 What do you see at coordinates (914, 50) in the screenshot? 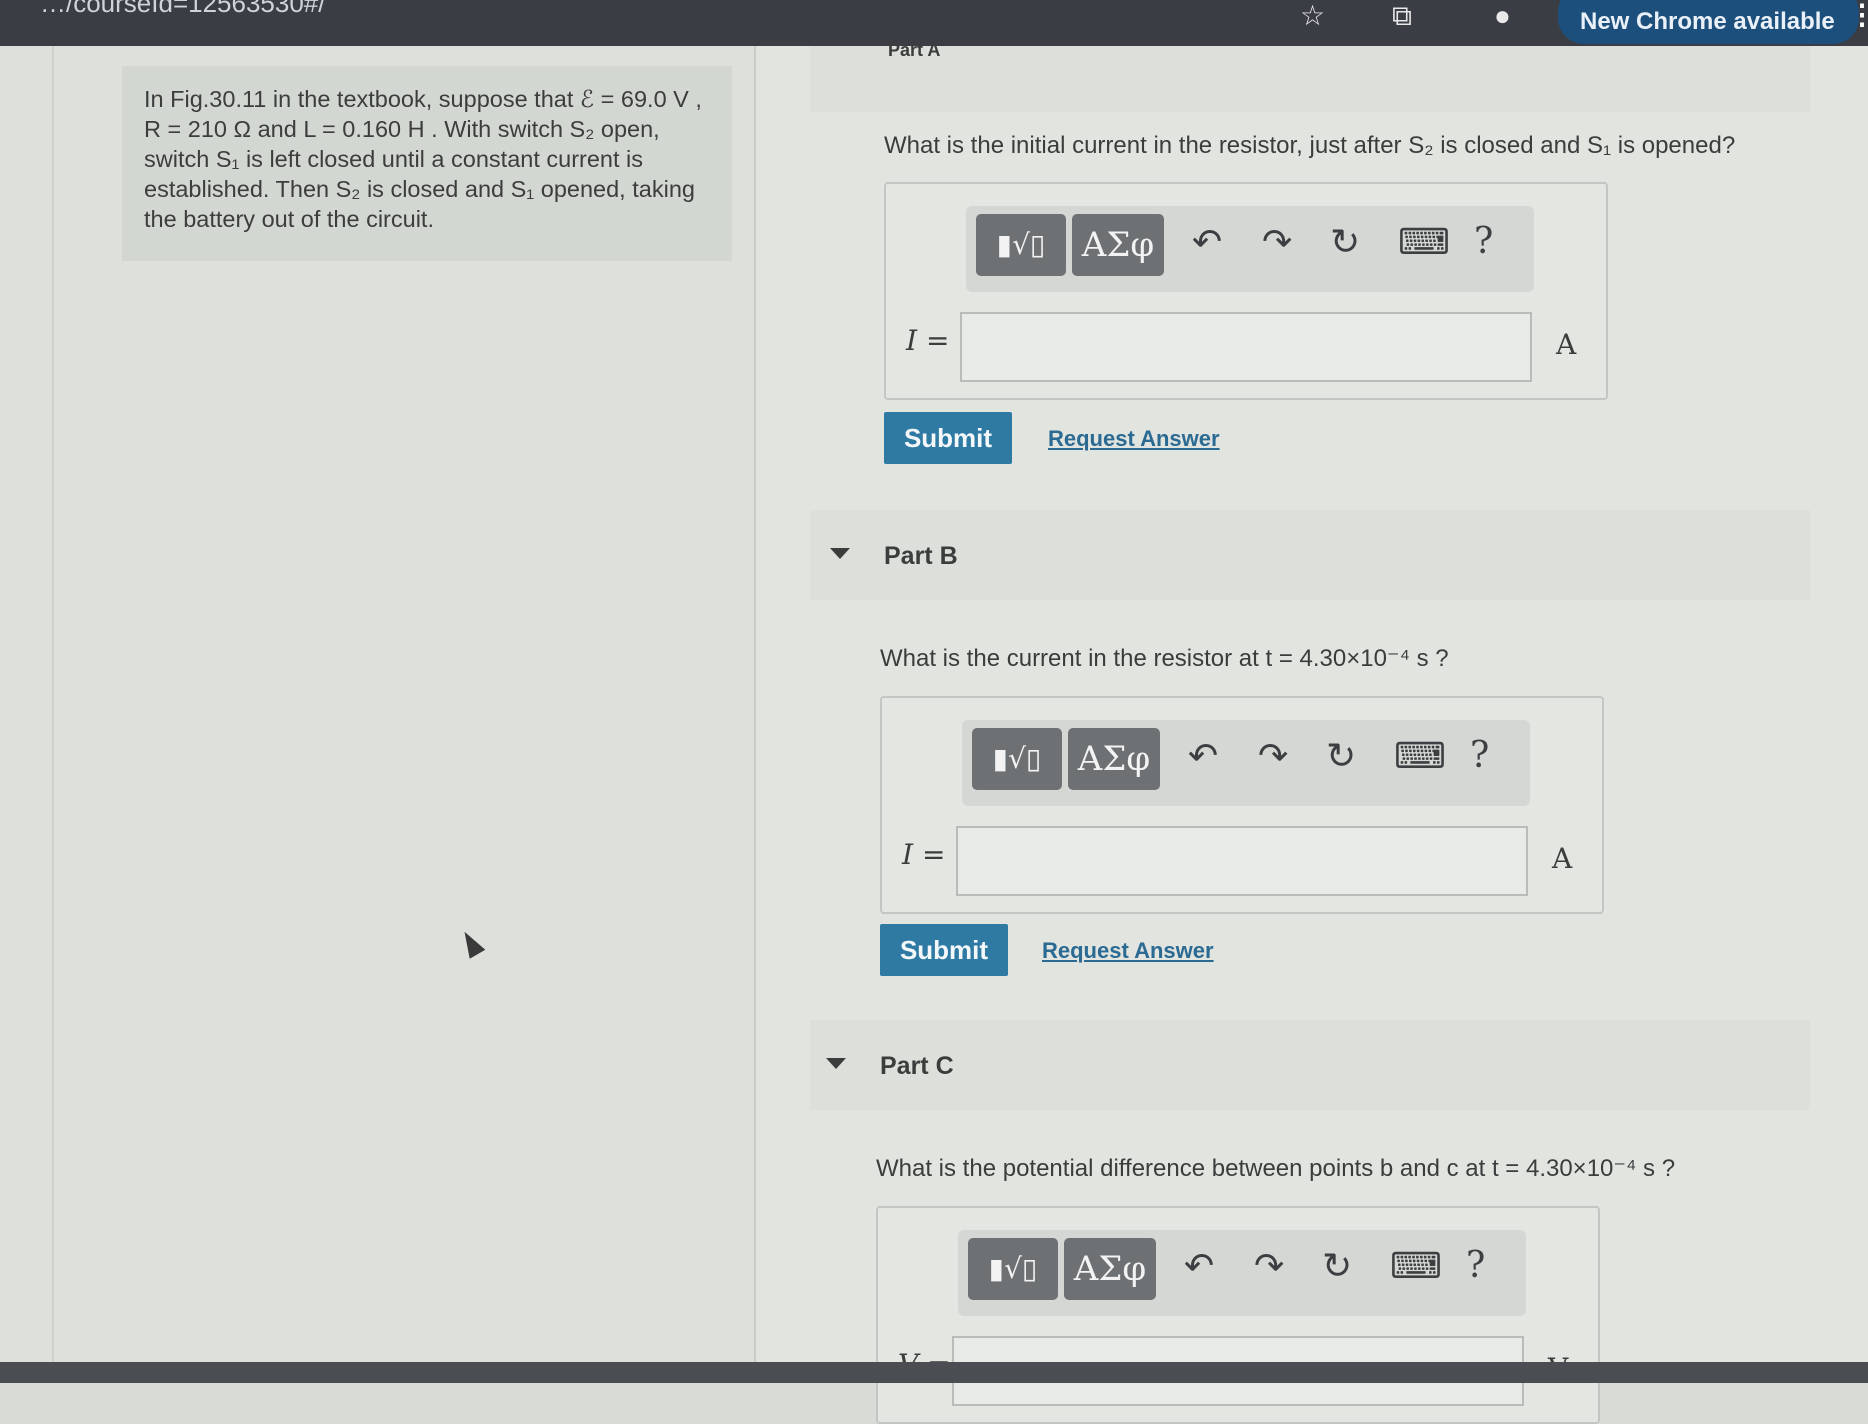
I see `part-a-title: Part A` at bounding box center [914, 50].